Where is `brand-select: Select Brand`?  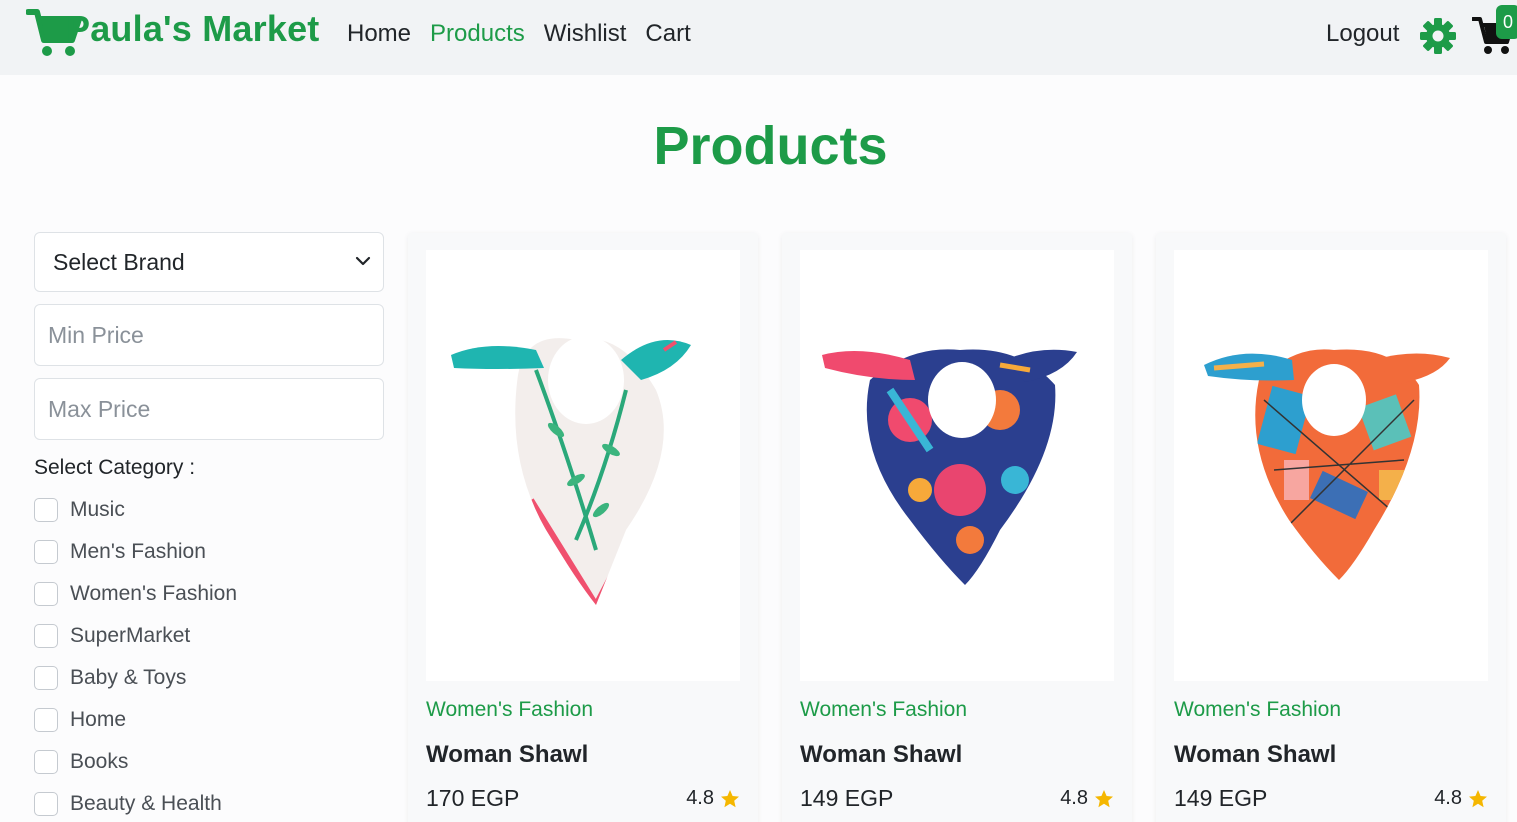 brand-select: Select Brand is located at coordinates (209, 262).